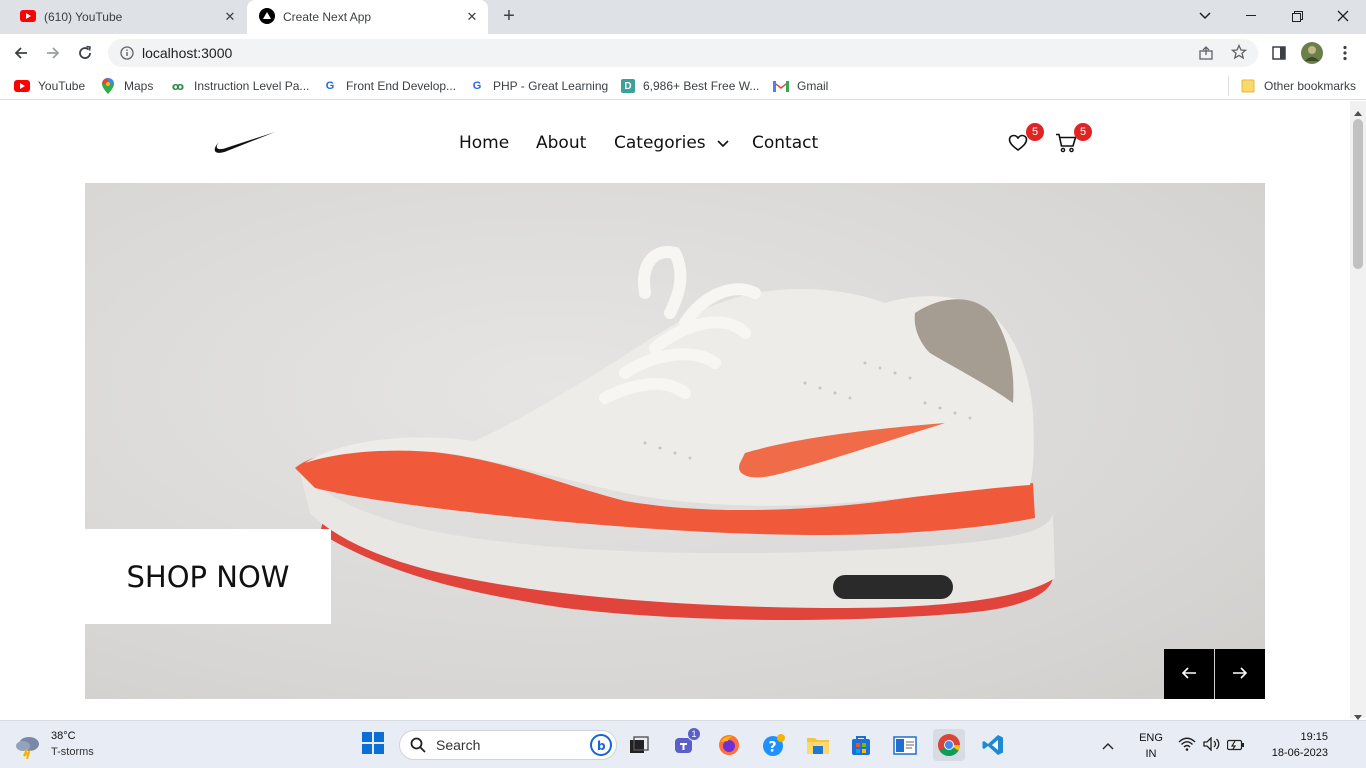  Describe the element at coordinates (1035, 132) in the screenshot. I see `wishlist-count-badge: 5` at that location.